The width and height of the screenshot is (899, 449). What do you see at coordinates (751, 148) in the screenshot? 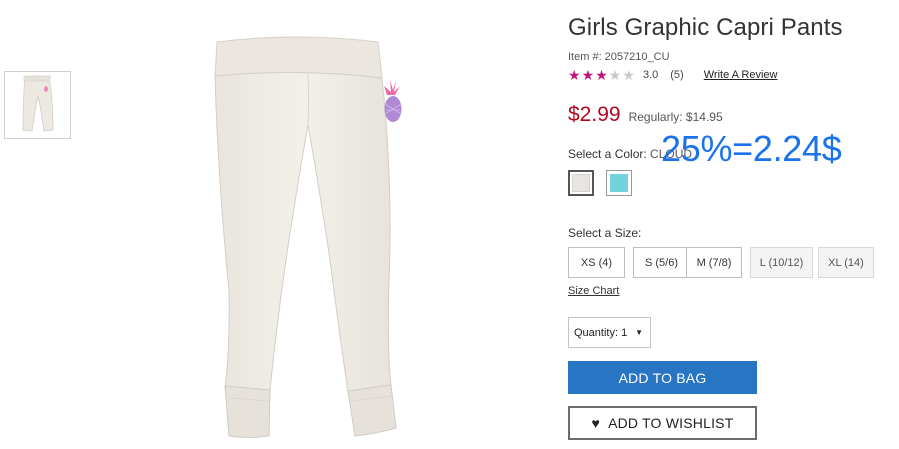
I see `discount-annotation: 25%=2.24$` at bounding box center [751, 148].